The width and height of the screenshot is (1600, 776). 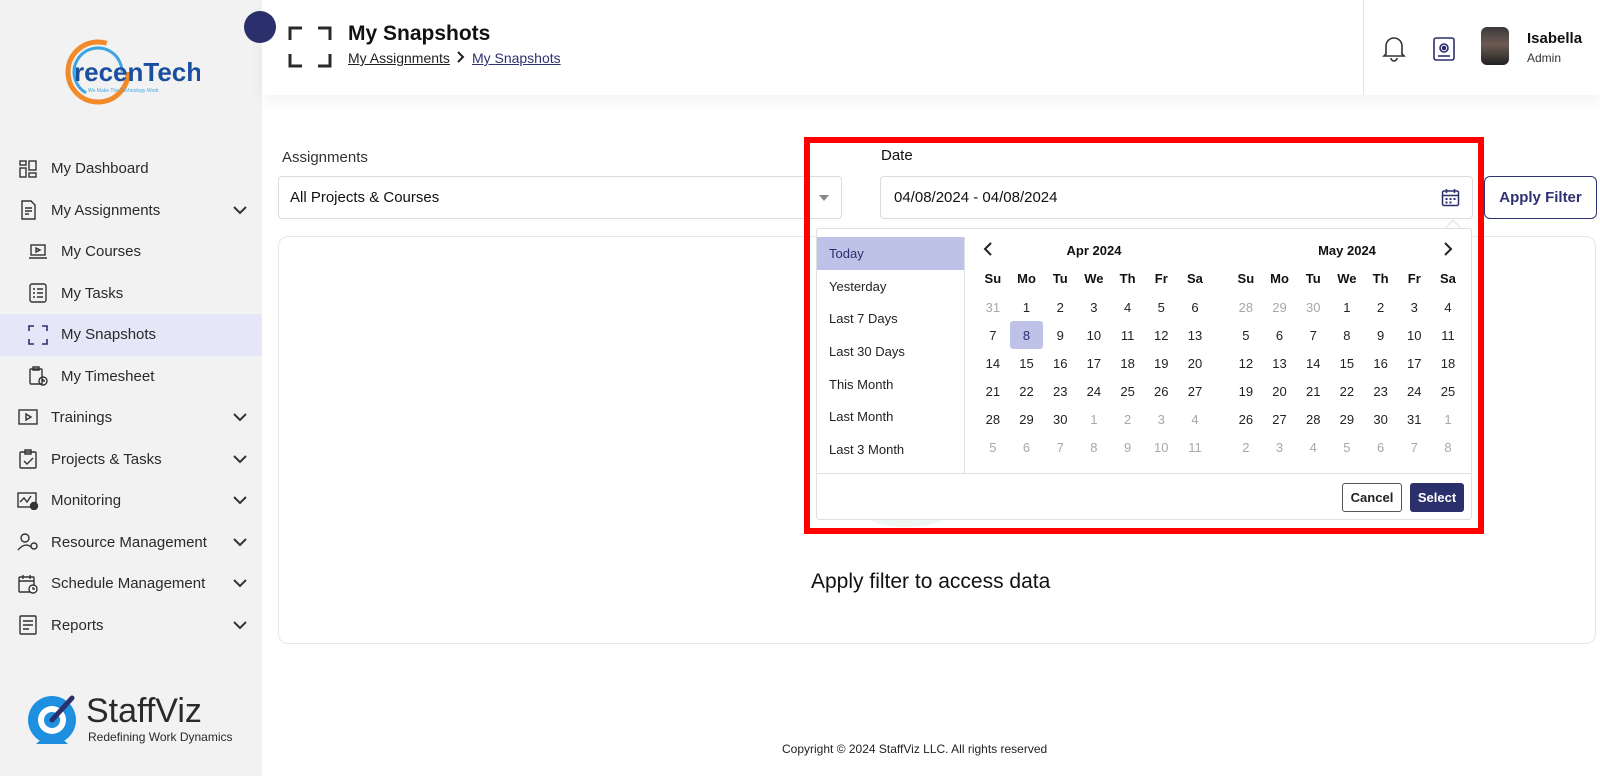 I want to click on company-logo: recenTech We Make The Technology Work, so click(x=131, y=74).